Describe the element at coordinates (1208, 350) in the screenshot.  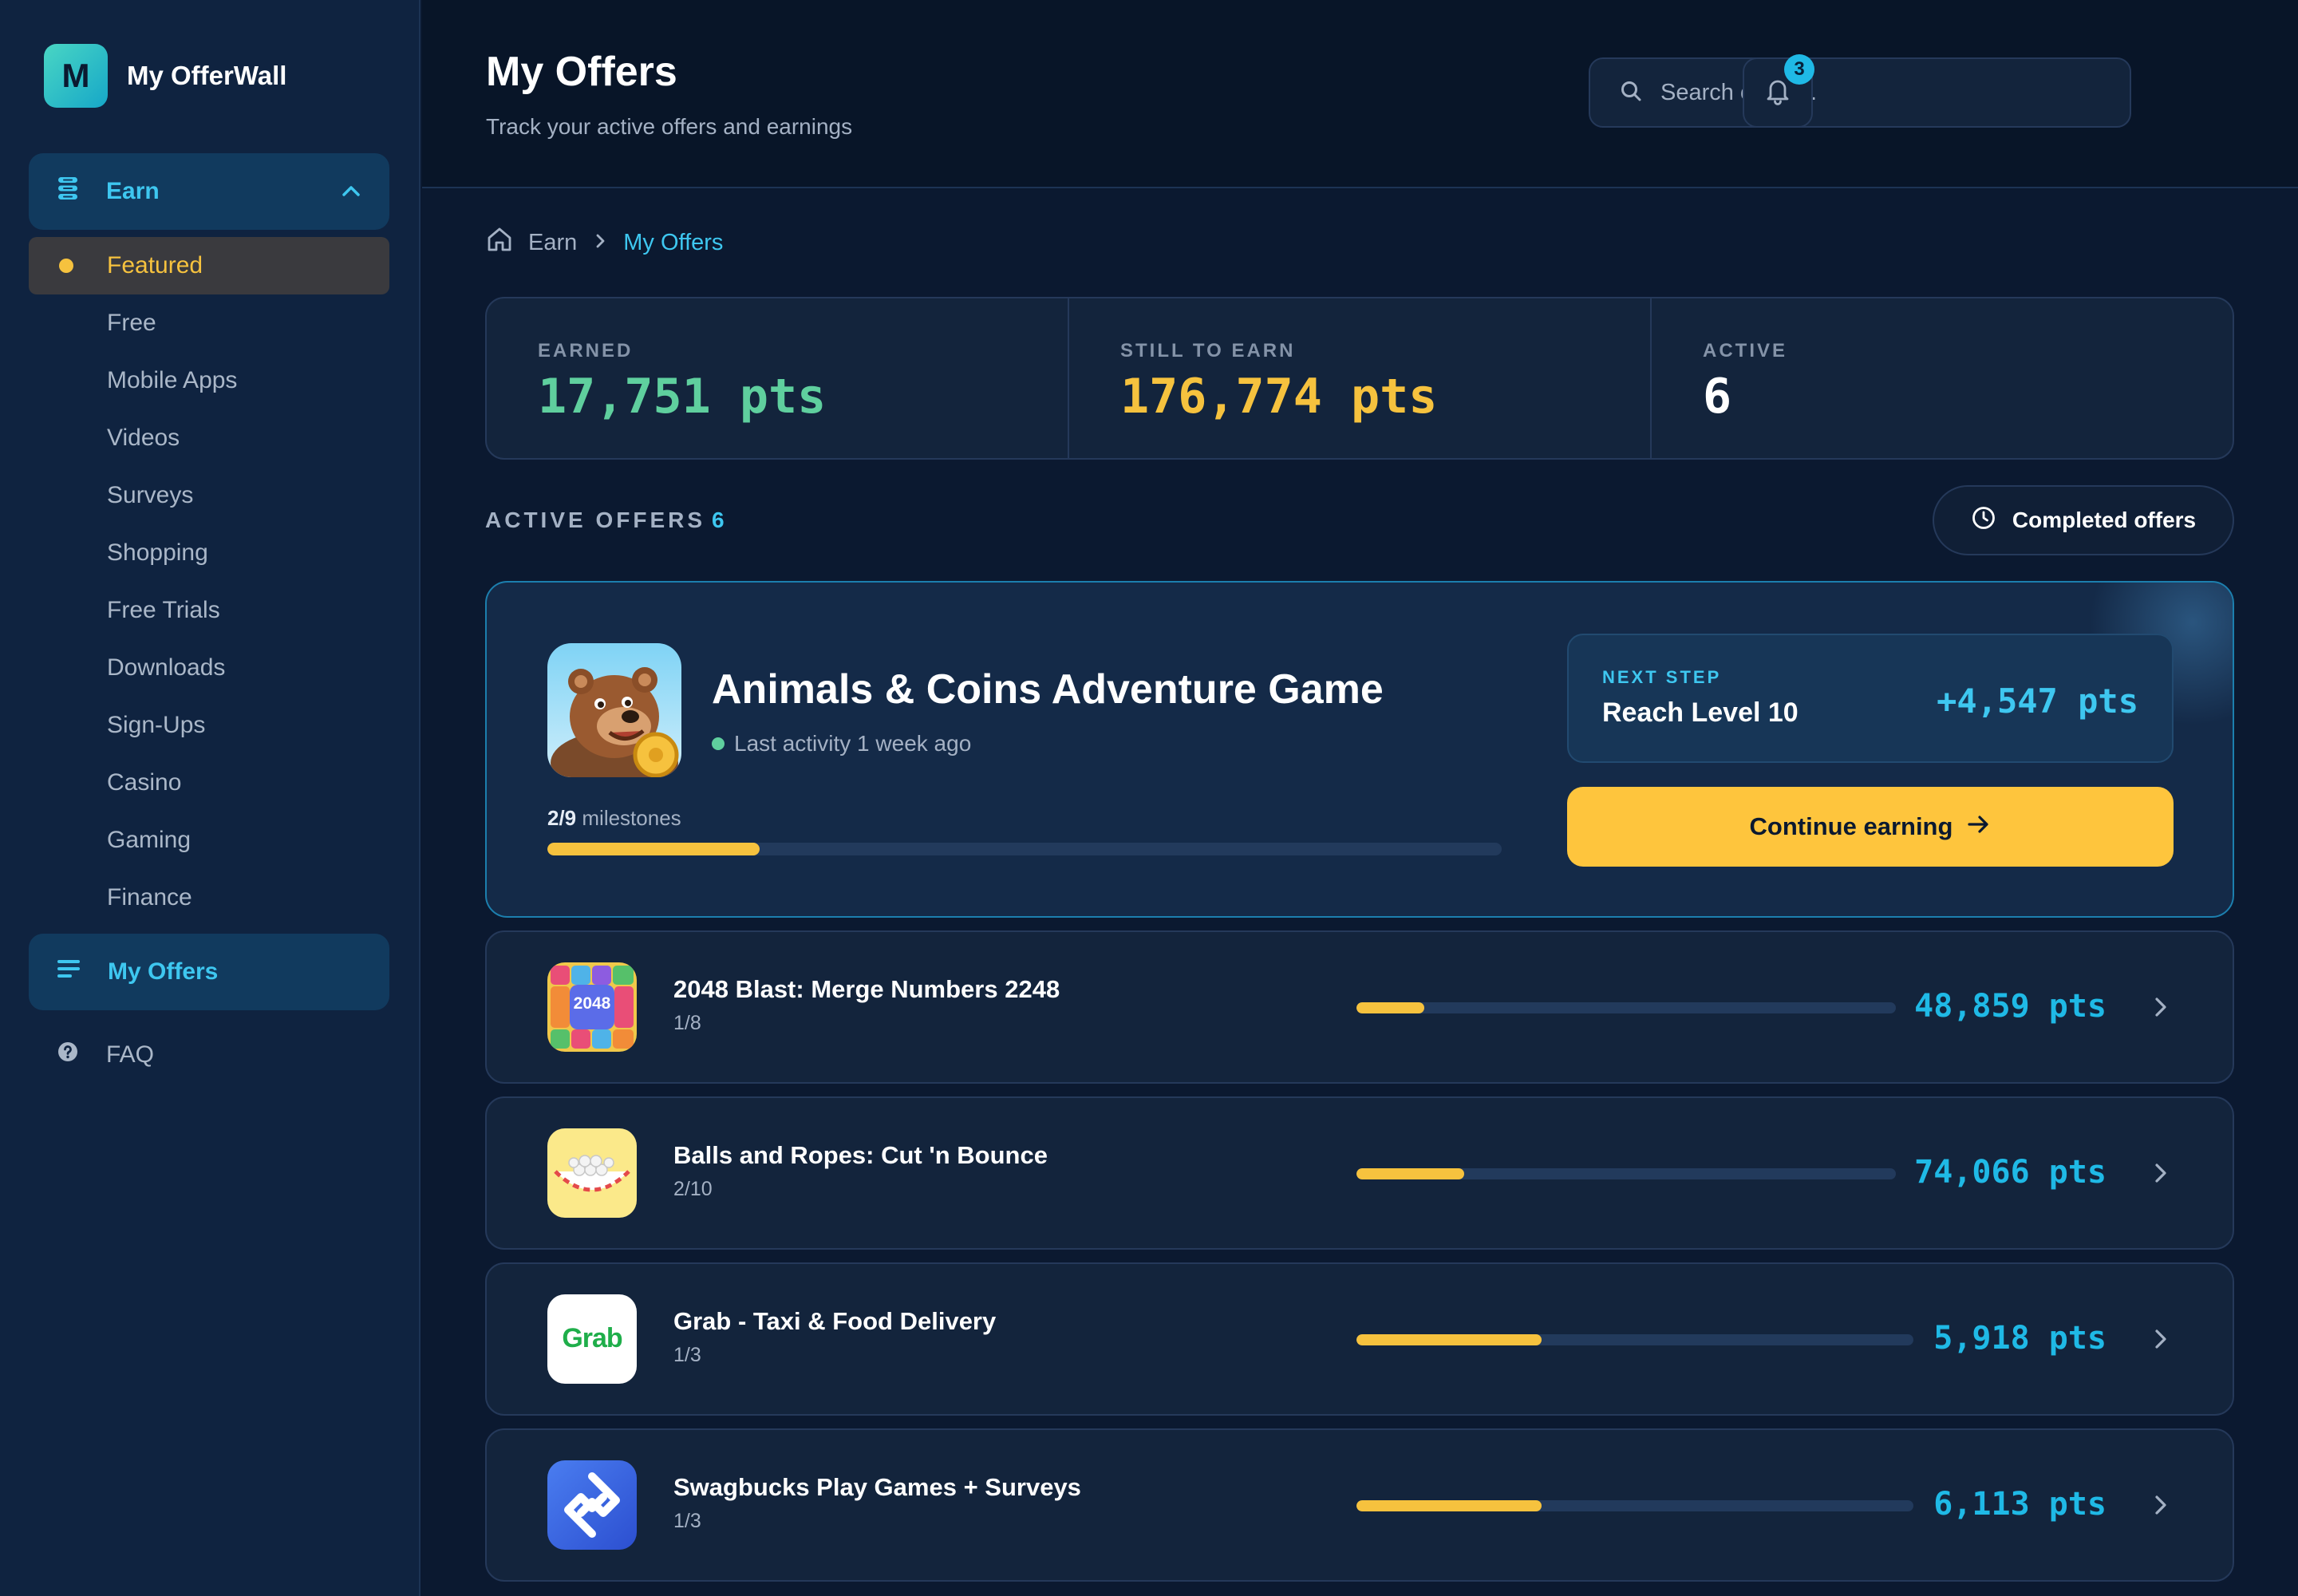
I see `stat-label: STILL TO EARN` at that location.